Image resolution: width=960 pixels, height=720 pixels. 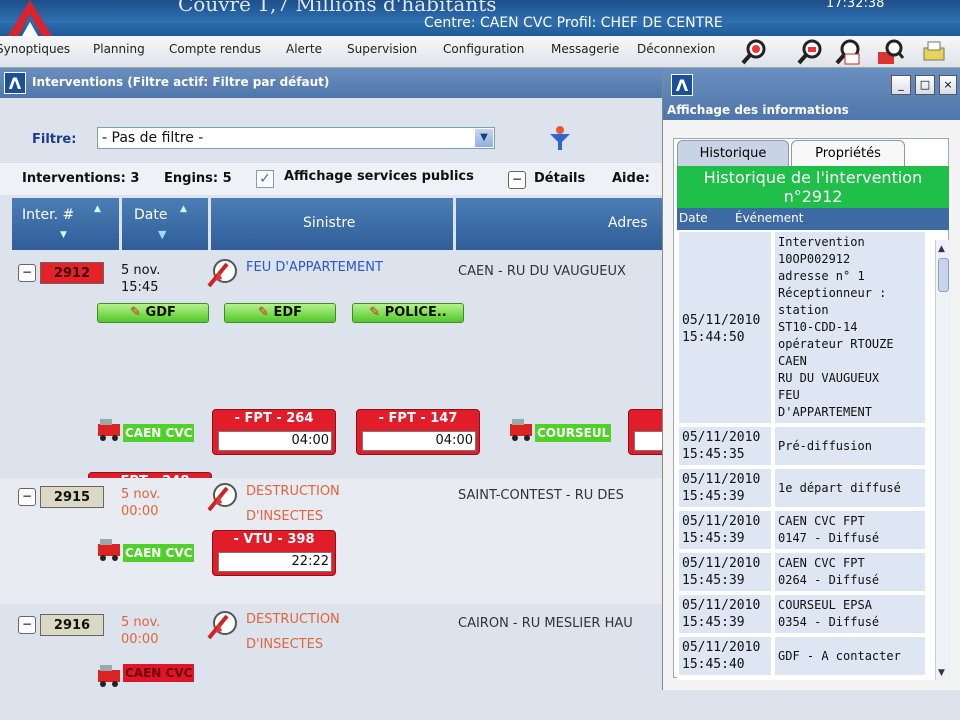 What do you see at coordinates (165, 224) in the screenshot?
I see `col-date: Date ▲ ▼` at bounding box center [165, 224].